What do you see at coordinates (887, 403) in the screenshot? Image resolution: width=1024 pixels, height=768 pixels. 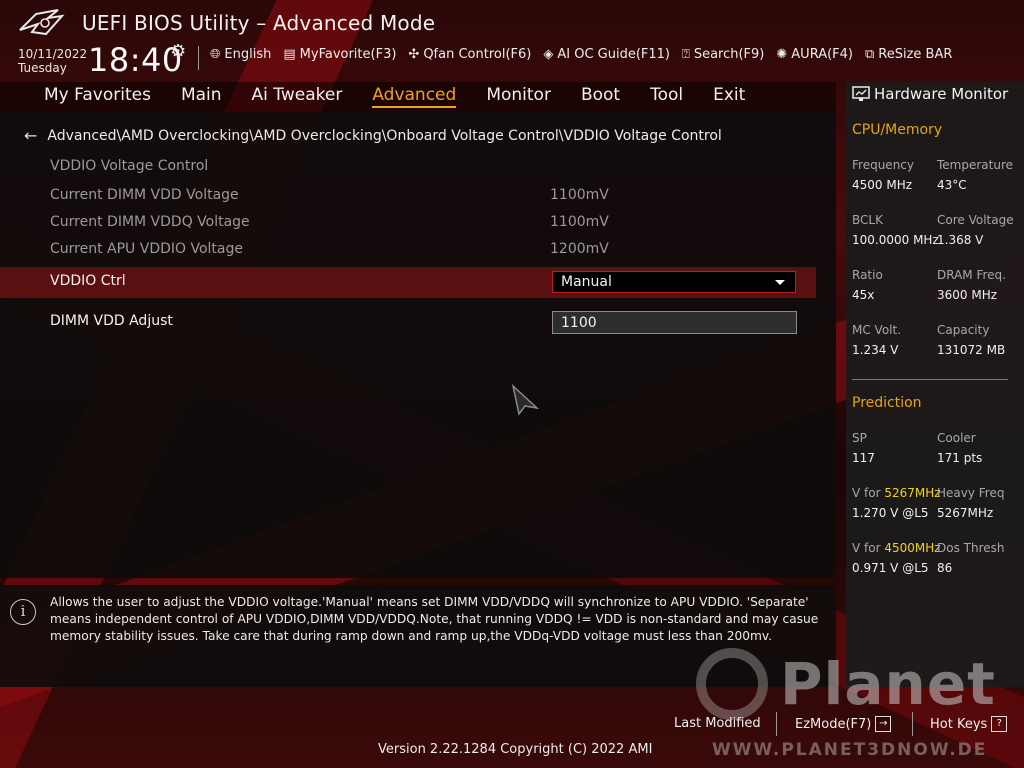 I see `prediction-section: Prediction` at bounding box center [887, 403].